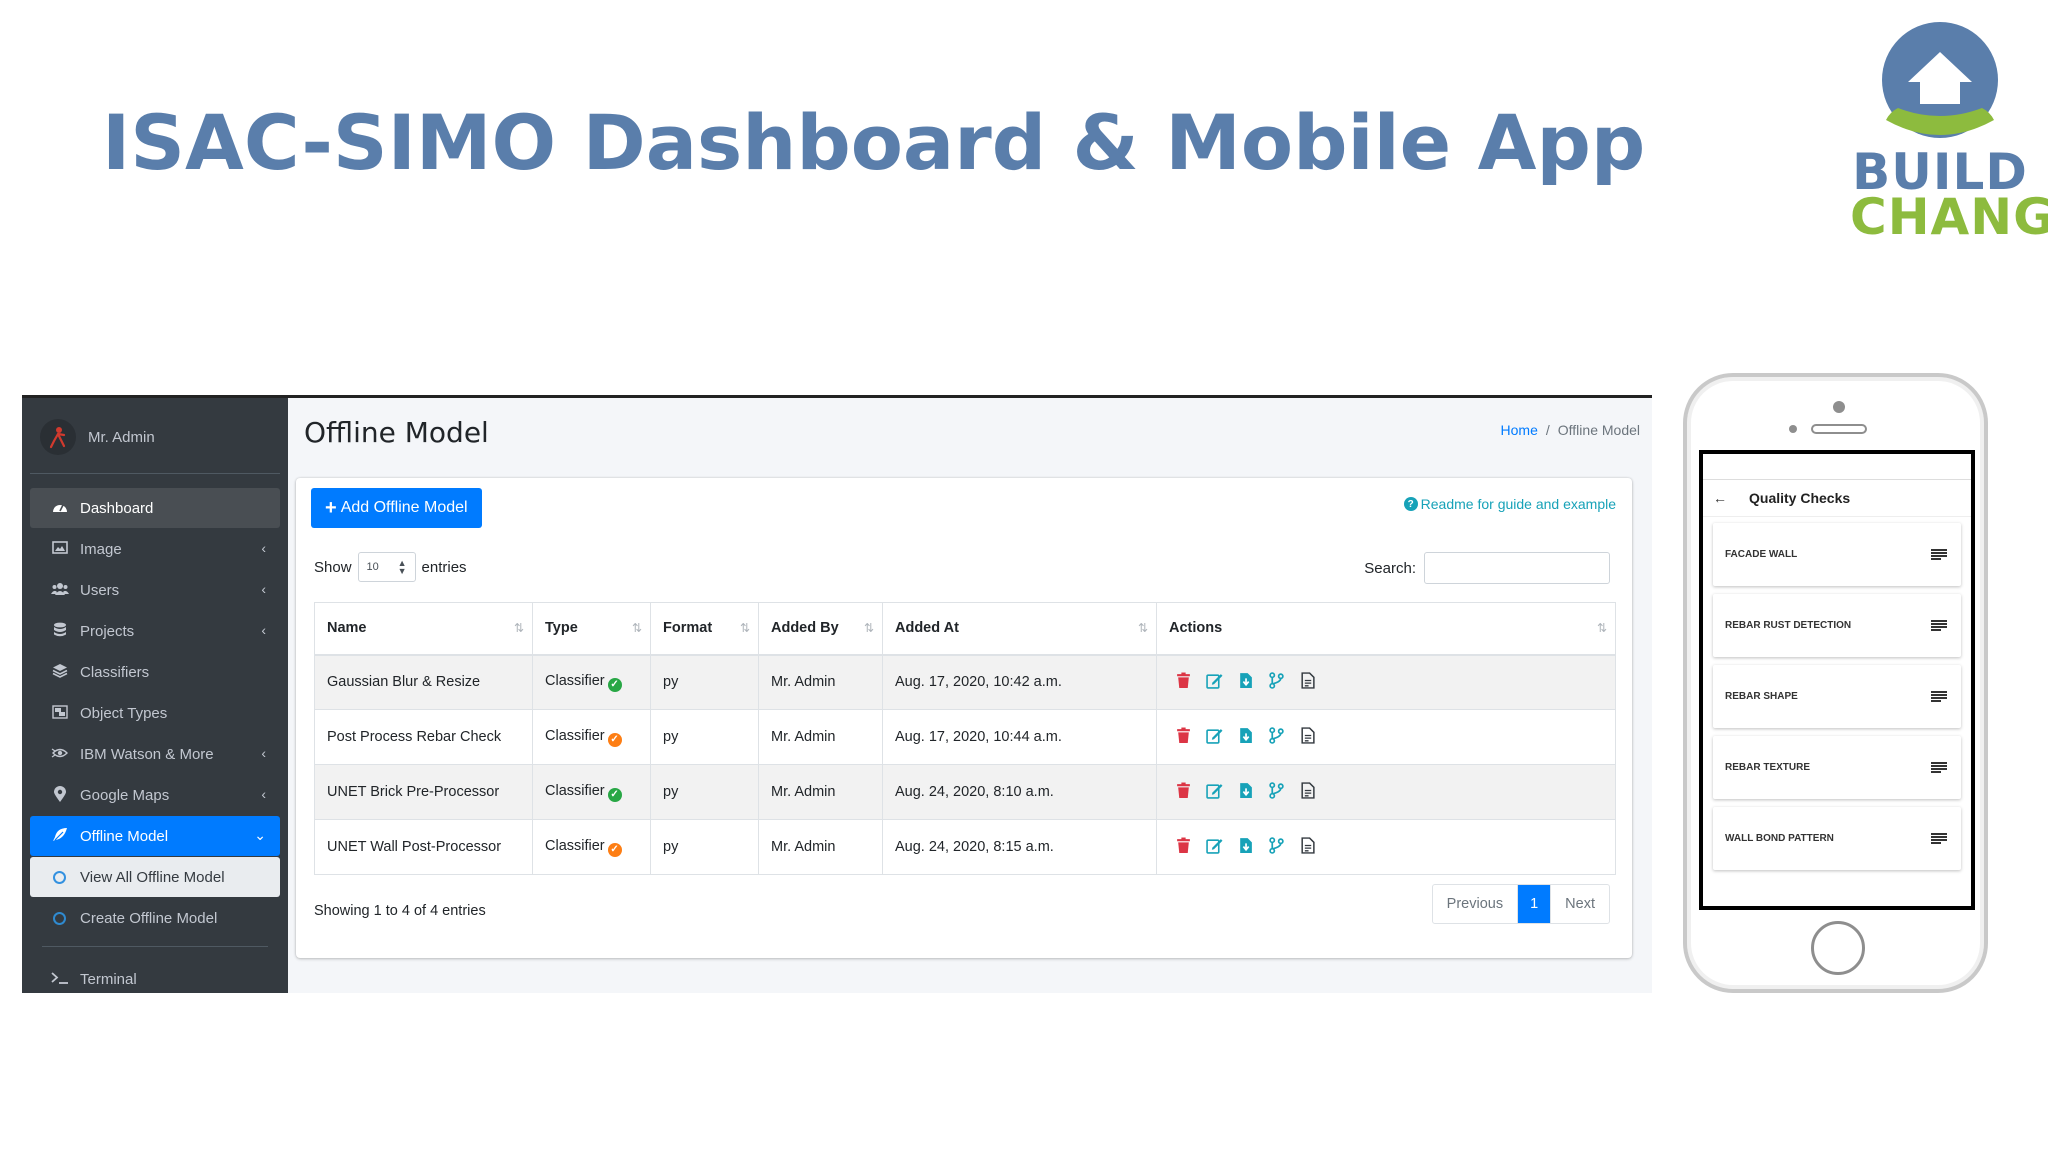 This screenshot has height=1152, width=2048. What do you see at coordinates (1837, 554) in the screenshot?
I see `quality-check-item: FACADE WALL` at bounding box center [1837, 554].